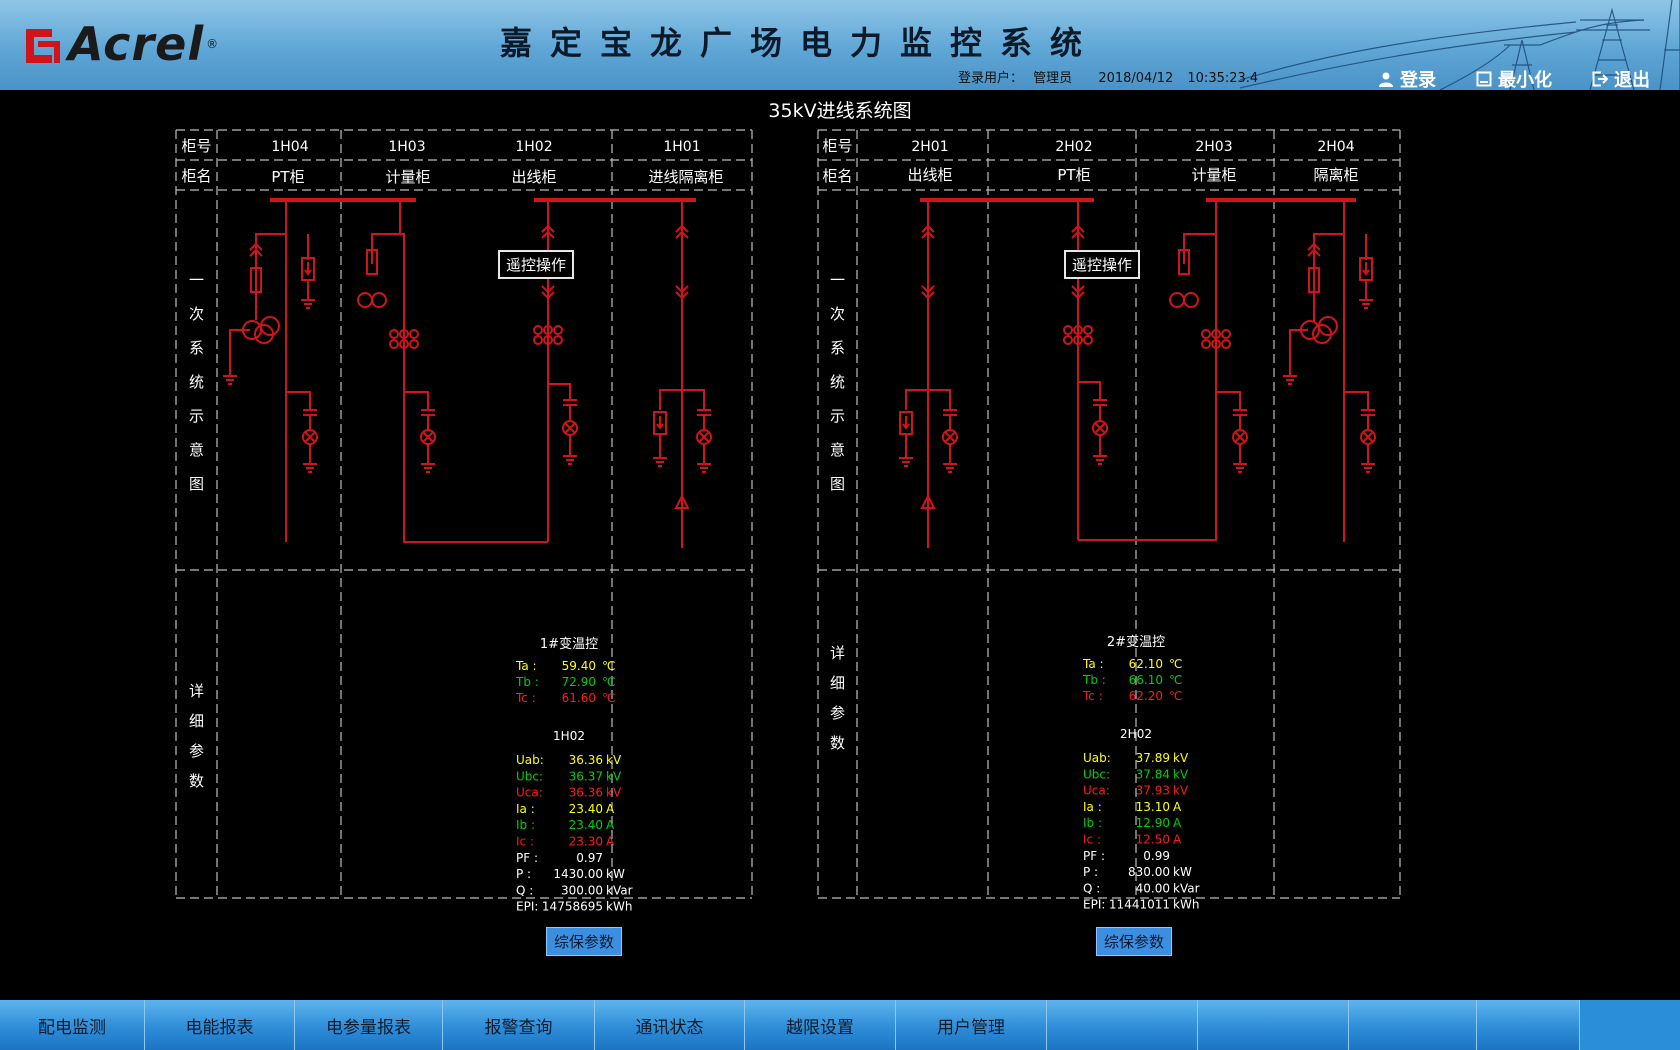 The height and width of the screenshot is (1050, 1680). What do you see at coordinates (529, 776) in the screenshot?
I see `param-label: Ubc:` at bounding box center [529, 776].